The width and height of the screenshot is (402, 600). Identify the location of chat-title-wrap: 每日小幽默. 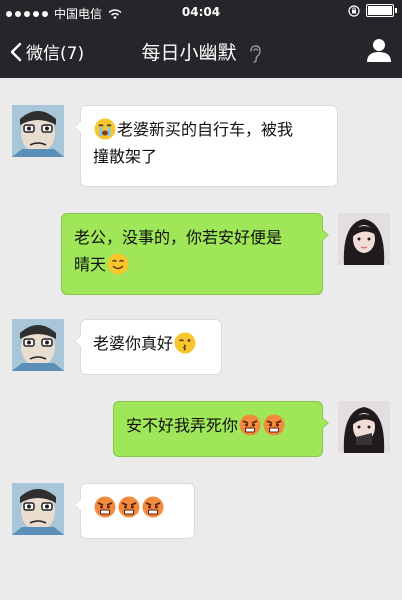
(201, 51).